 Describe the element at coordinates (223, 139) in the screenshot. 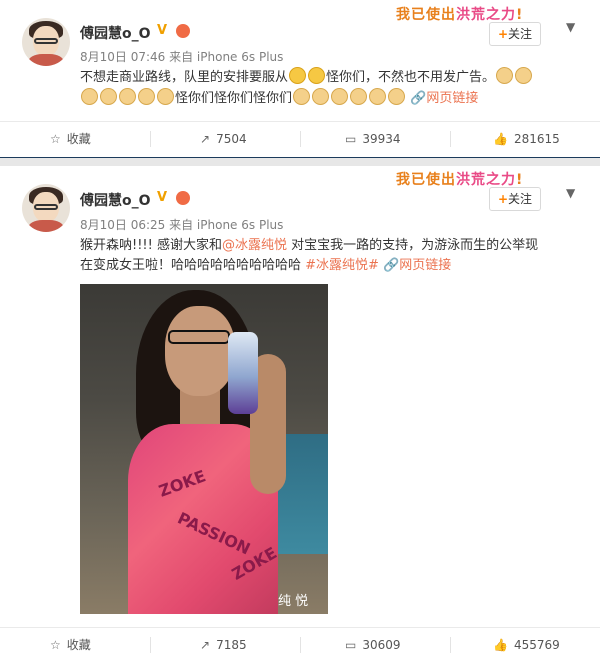

I see `repost-button: ↗ 7504` at that location.